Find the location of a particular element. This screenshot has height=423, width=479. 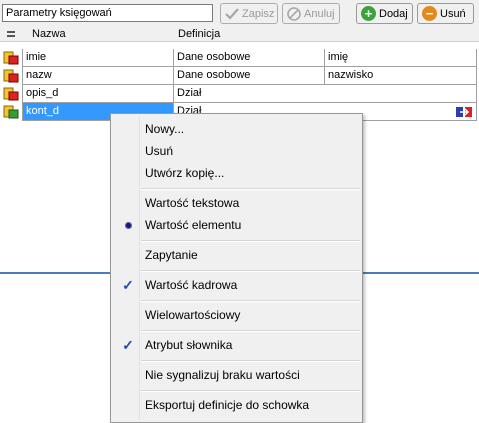

table-row: imie Dane osobowe imię is located at coordinates (239, 58).